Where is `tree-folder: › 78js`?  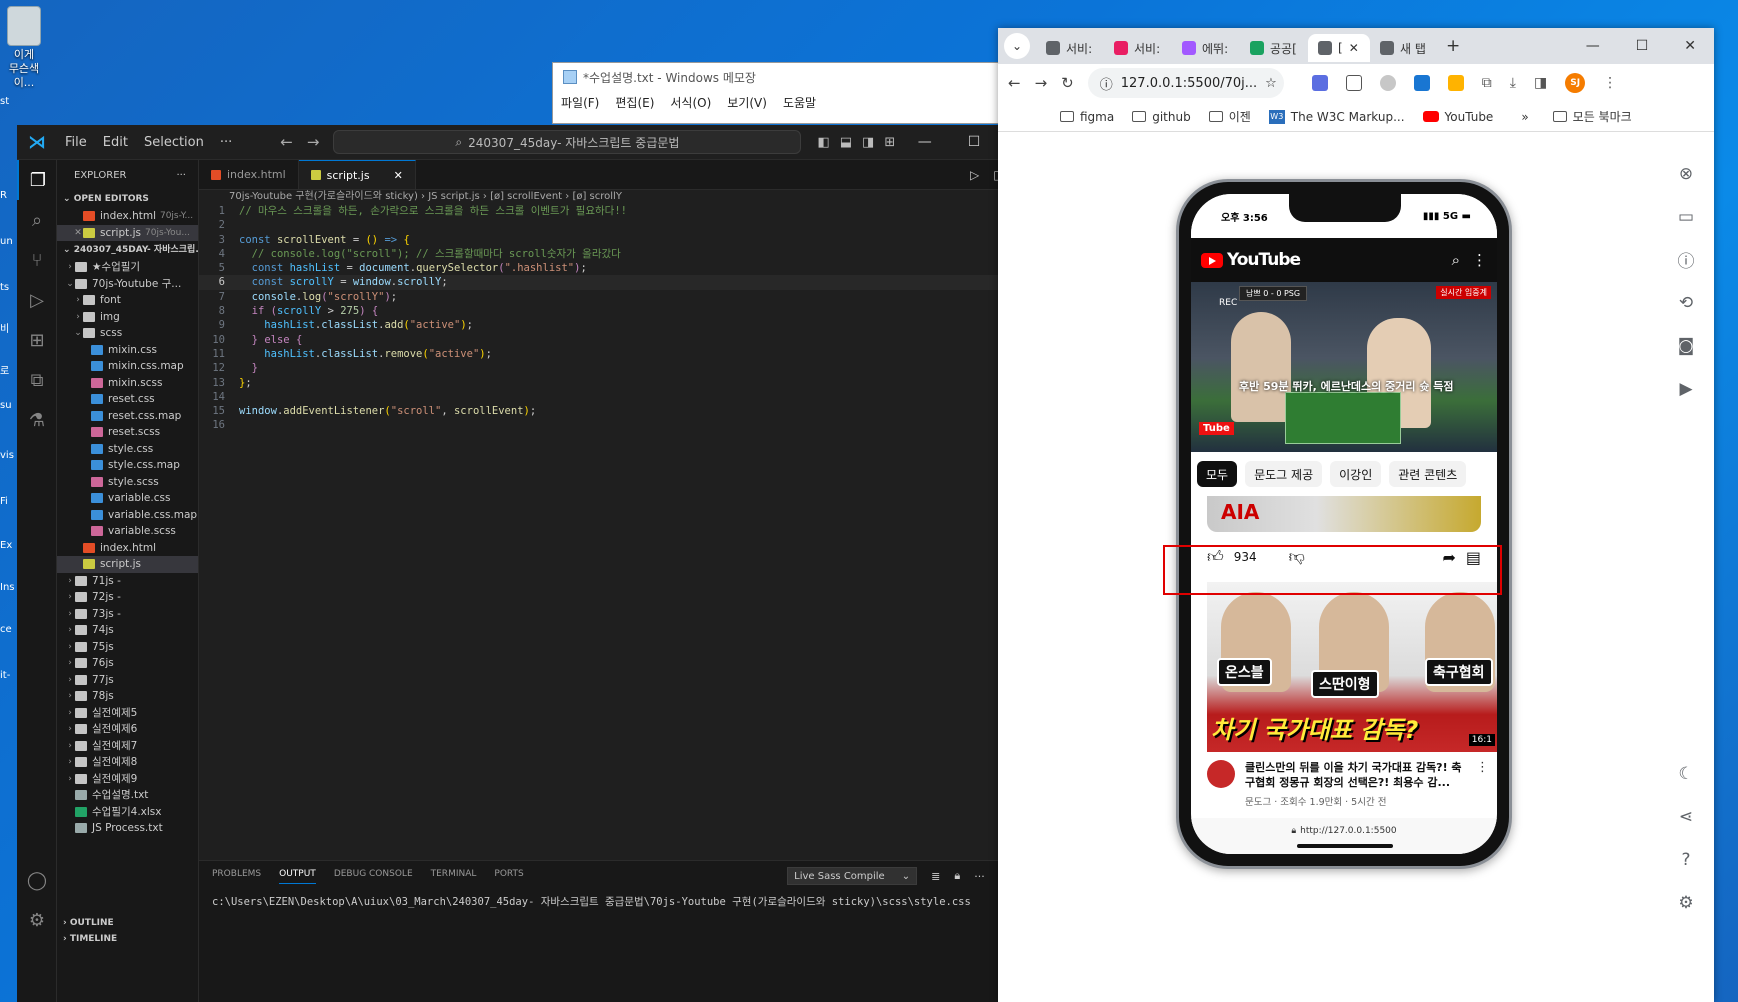
tree-folder: › 78js is located at coordinates (127, 696).